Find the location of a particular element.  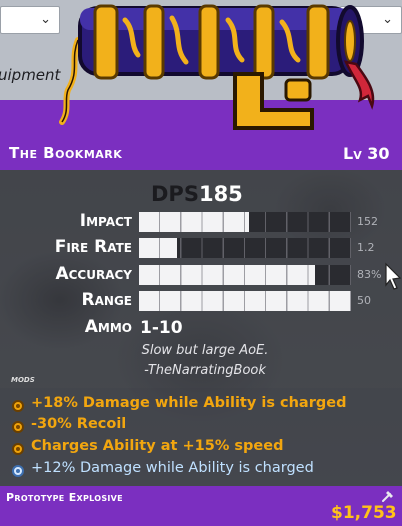

stat-bar-fire-rate is located at coordinates (245, 248).